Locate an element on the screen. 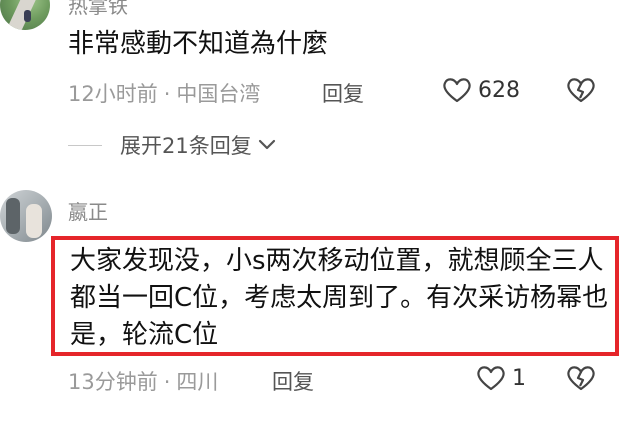  comment-meta: 13分钟前 · 四川 is located at coordinates (143, 381).